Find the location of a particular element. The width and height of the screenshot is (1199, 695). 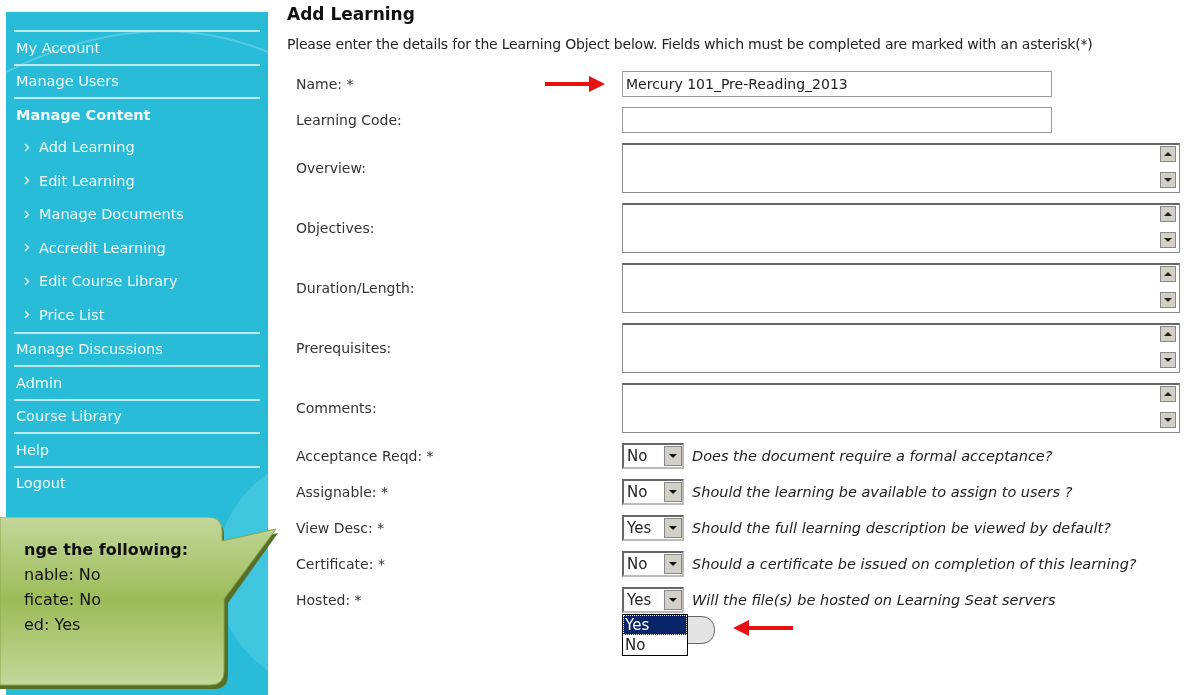

sidebar-item: Manage Discussions is located at coordinates (89, 349).